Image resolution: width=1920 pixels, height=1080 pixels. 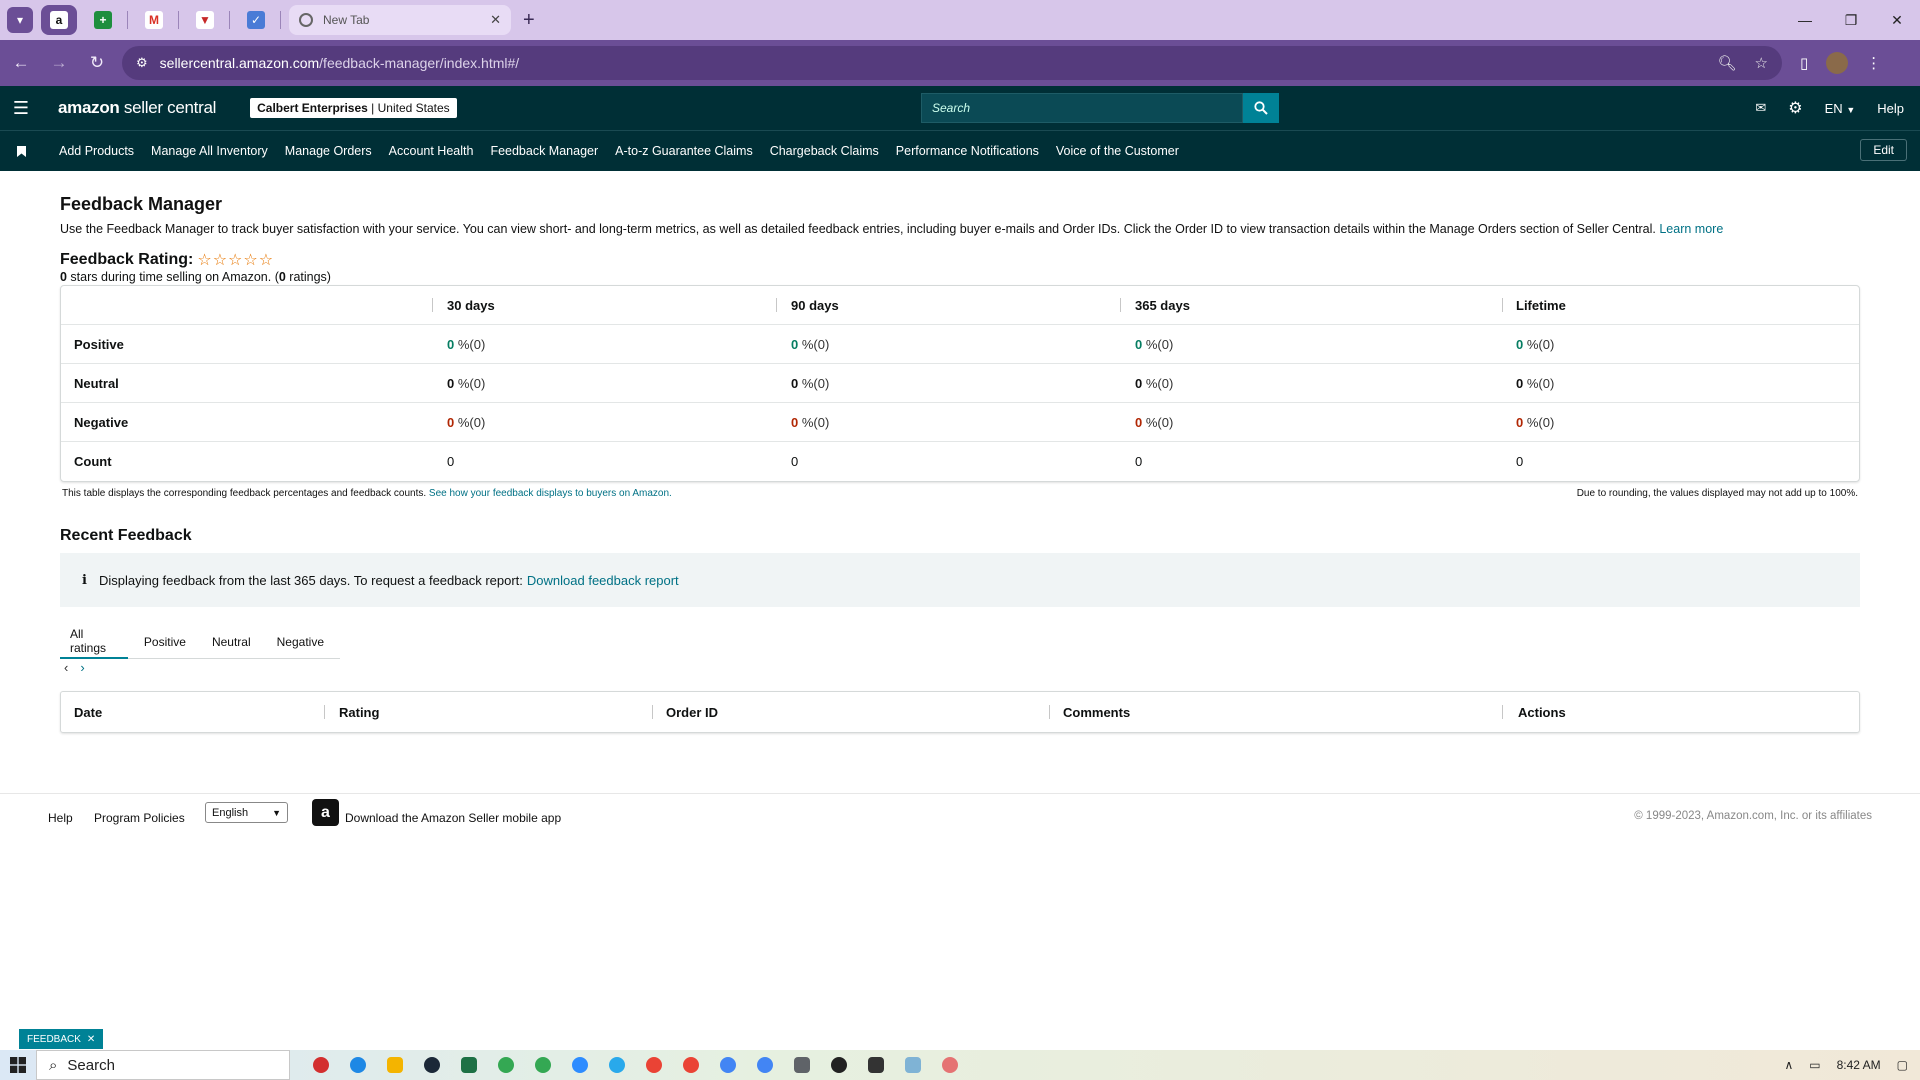 What do you see at coordinates (453, 818) in the screenshot?
I see `mobile-app-link: Download the Amazon Seller mobile app` at bounding box center [453, 818].